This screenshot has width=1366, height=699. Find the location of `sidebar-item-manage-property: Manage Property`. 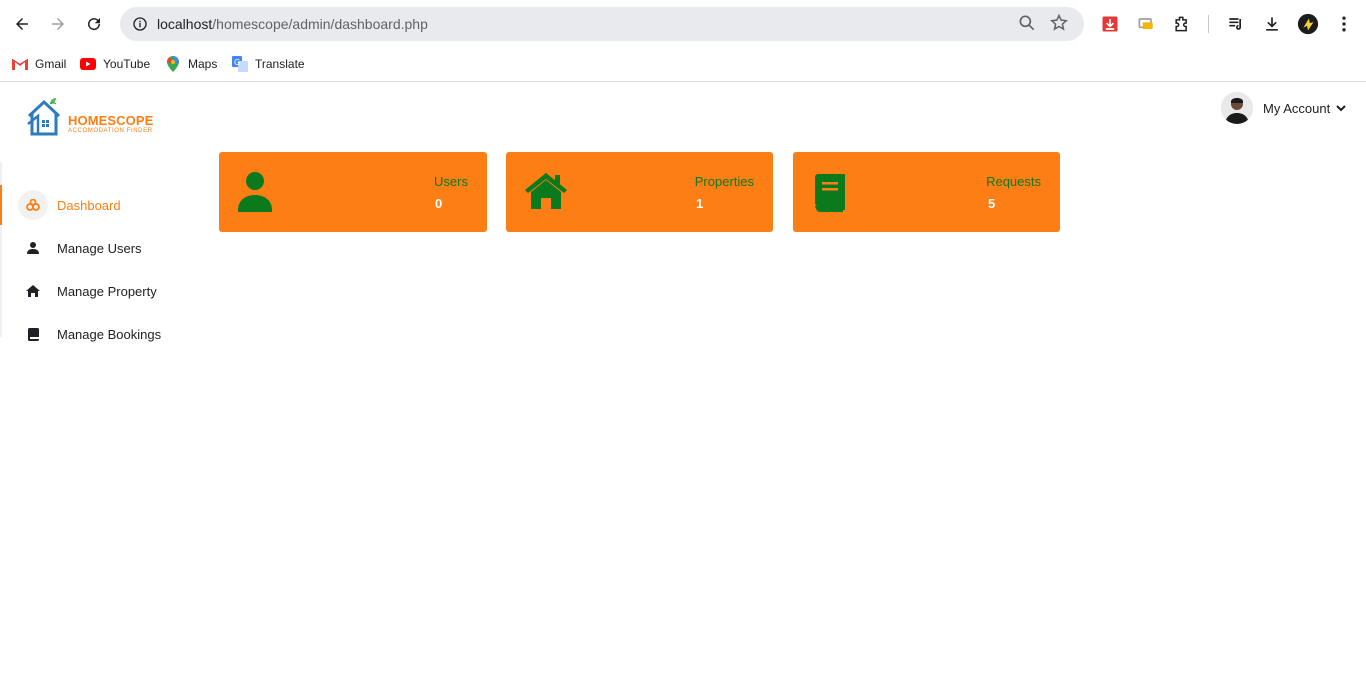

sidebar-item-manage-property: Manage Property is located at coordinates (101, 291).